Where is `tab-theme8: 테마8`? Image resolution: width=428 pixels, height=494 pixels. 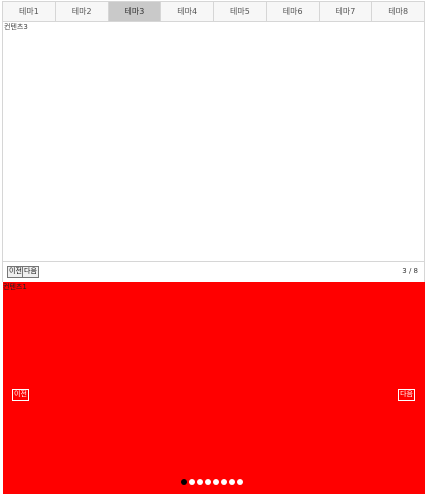 tab-theme8: 테마8 is located at coordinates (398, 11).